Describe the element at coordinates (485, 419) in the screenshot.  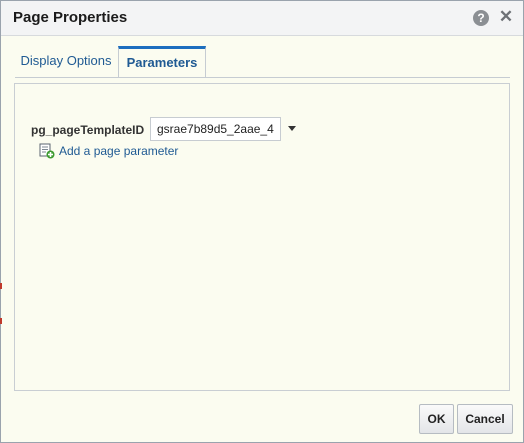
I see `cancel-button: Cancel` at that location.